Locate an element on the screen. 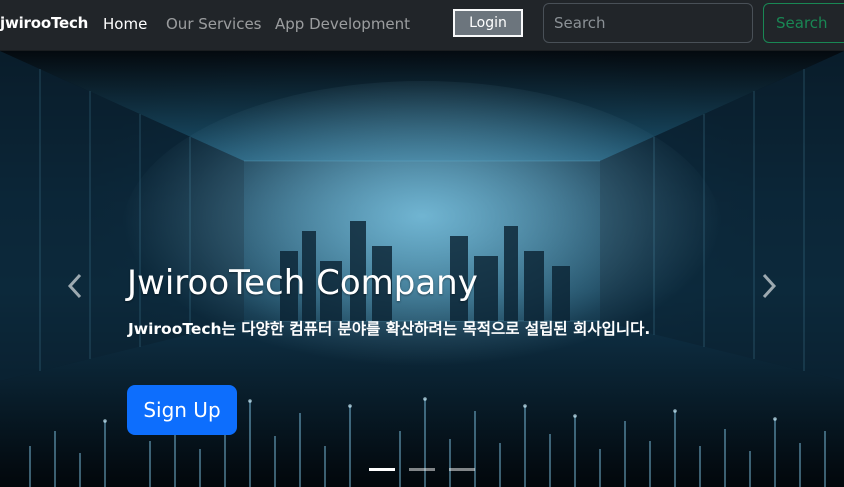 This screenshot has width=844, height=487. brand-logo: jwirooTech is located at coordinates (44, 23).